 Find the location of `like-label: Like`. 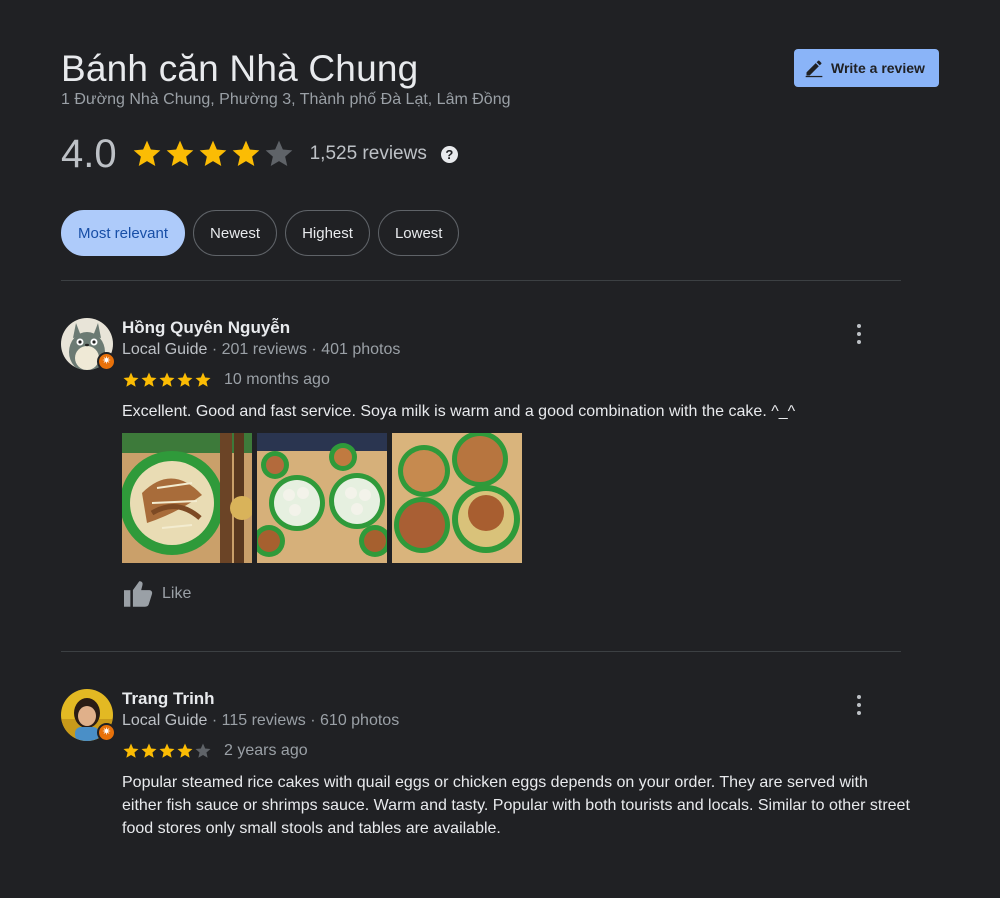

like-label: Like is located at coordinates (177, 593).